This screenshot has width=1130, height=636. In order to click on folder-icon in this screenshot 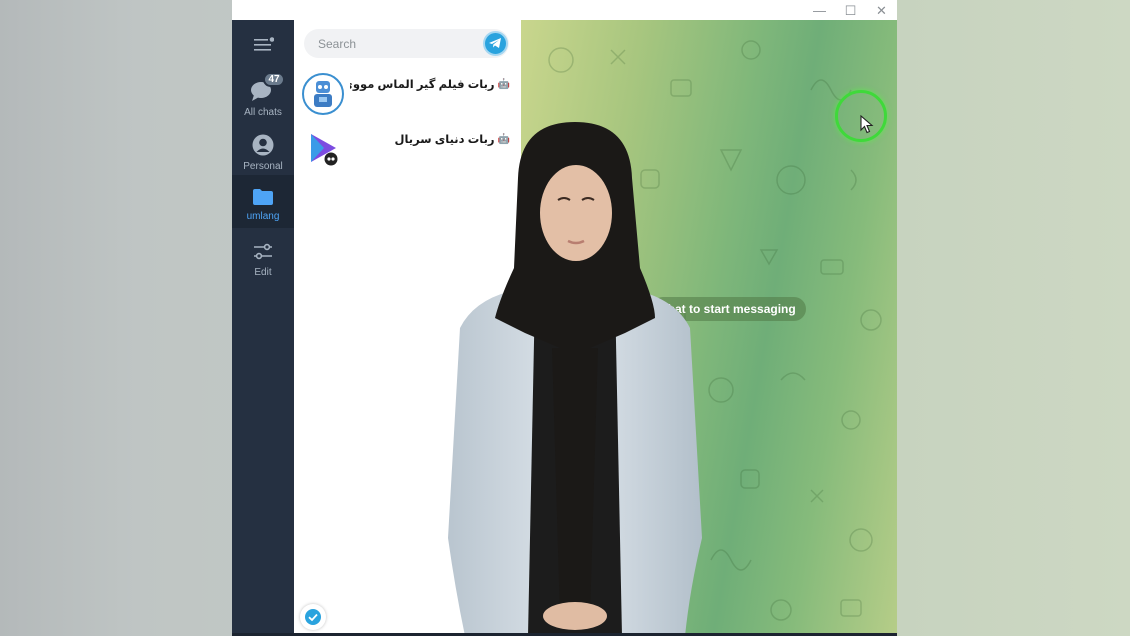, I will do `click(263, 197)`.